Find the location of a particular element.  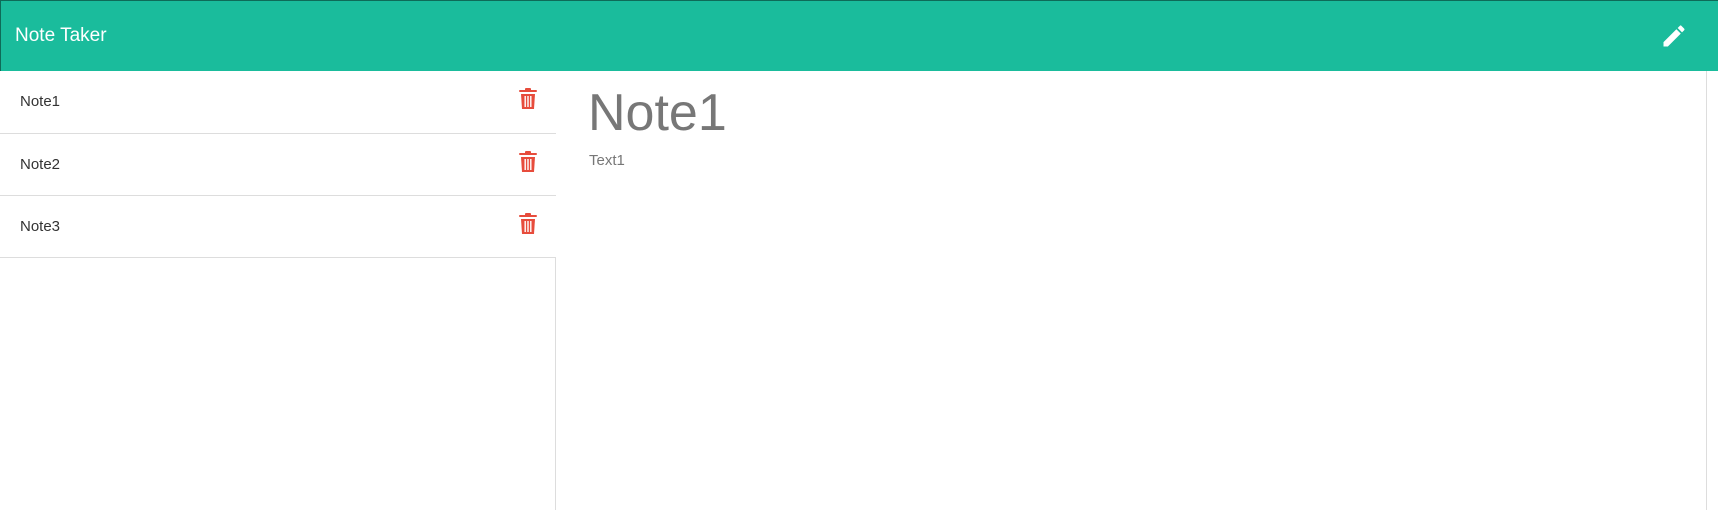

app-title: Note Taker is located at coordinates (61, 36).